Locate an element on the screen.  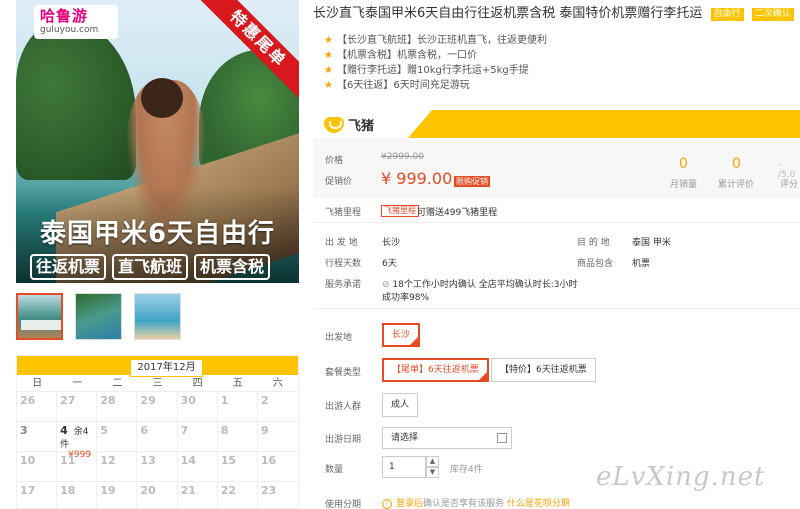
calendar-day-number: 4 is located at coordinates (64, 430).